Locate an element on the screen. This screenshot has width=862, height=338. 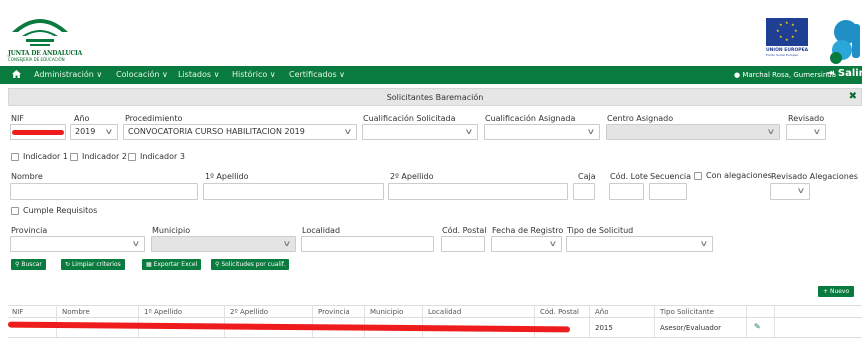
plus-icon: + is located at coordinates (826, 291).